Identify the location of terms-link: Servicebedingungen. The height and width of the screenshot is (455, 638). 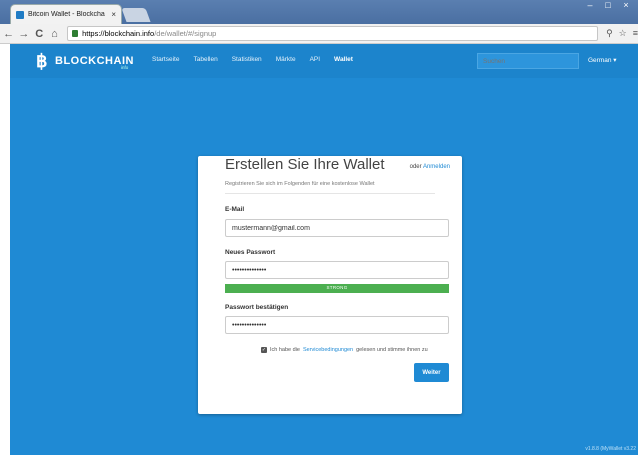
(328, 350).